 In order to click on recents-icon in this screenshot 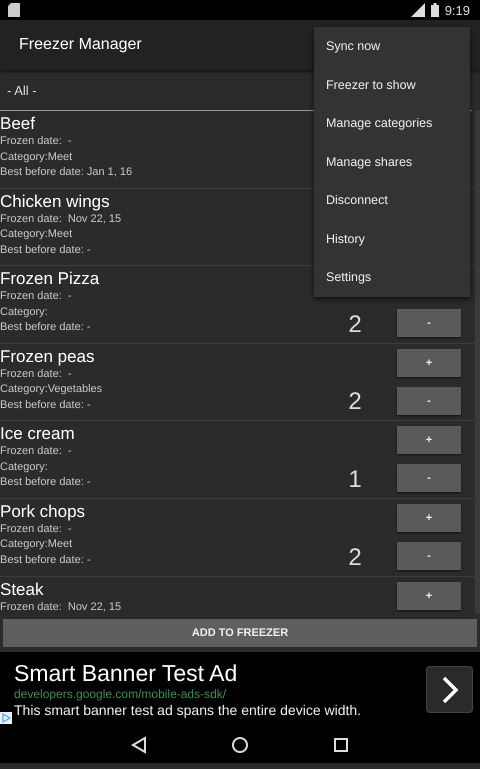, I will do `click(341, 745)`.